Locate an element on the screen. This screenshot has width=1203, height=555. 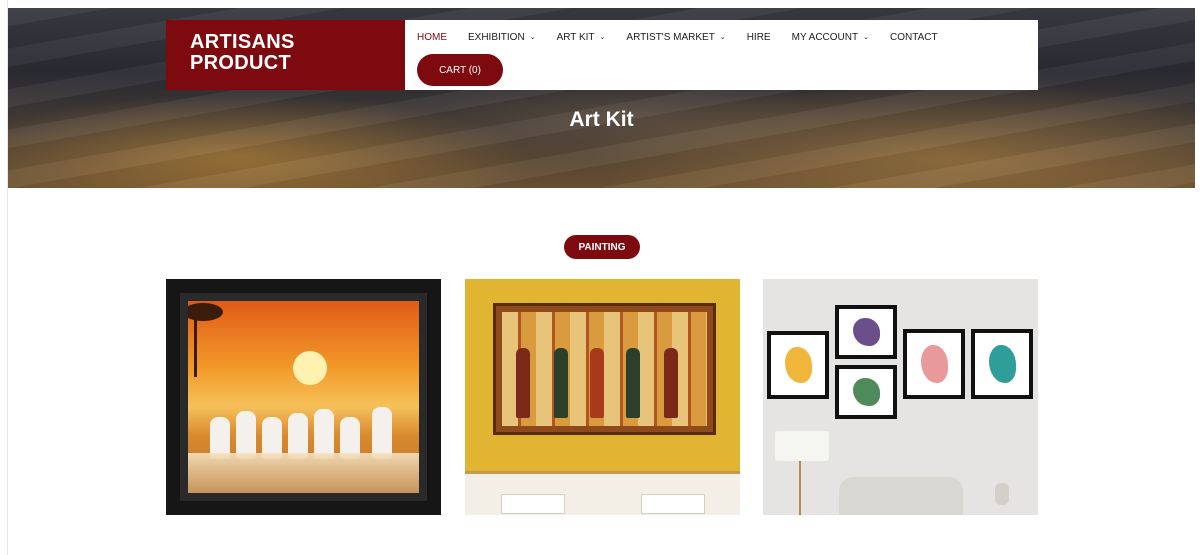
product-card-horses-painting is located at coordinates (303, 397).